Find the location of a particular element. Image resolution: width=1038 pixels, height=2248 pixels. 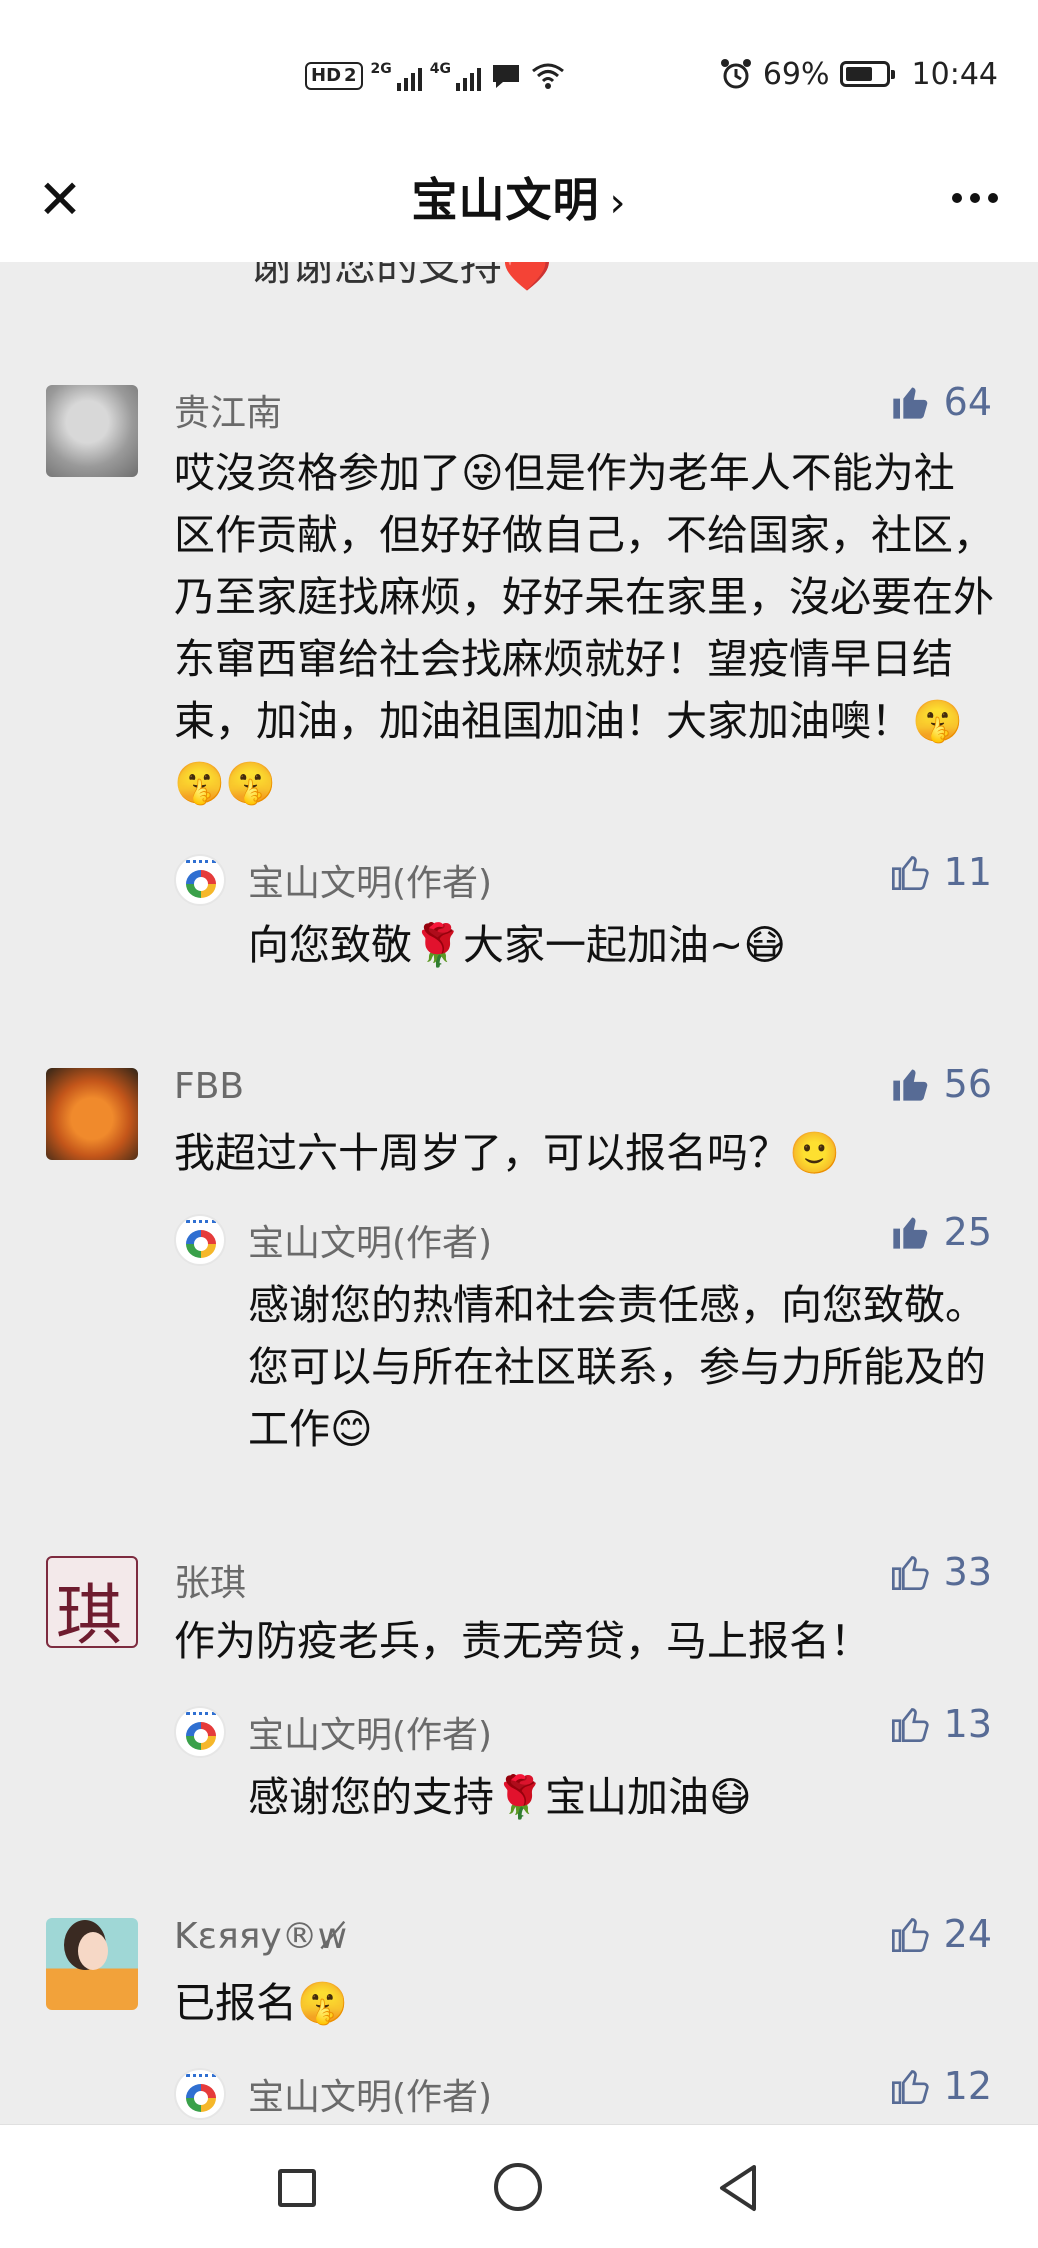

comment-text: 已报名🤫 is located at coordinates (261, 2003).